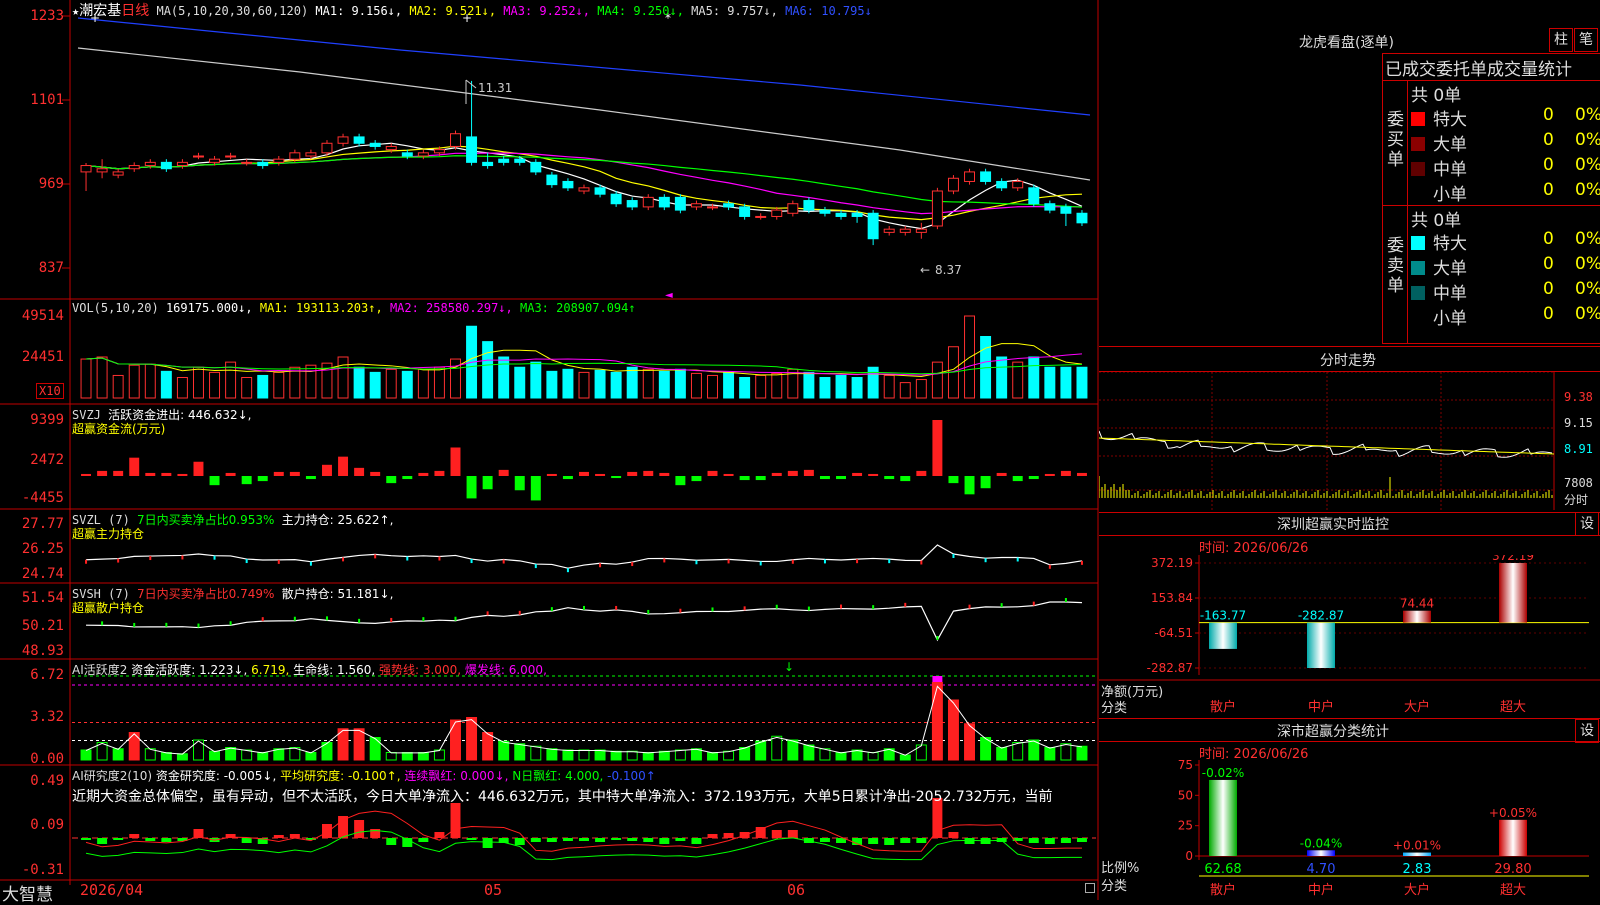 The height and width of the screenshot is (905, 1600). What do you see at coordinates (1321, 890) in the screenshot?
I see `classify-category-label: 中户` at bounding box center [1321, 890].